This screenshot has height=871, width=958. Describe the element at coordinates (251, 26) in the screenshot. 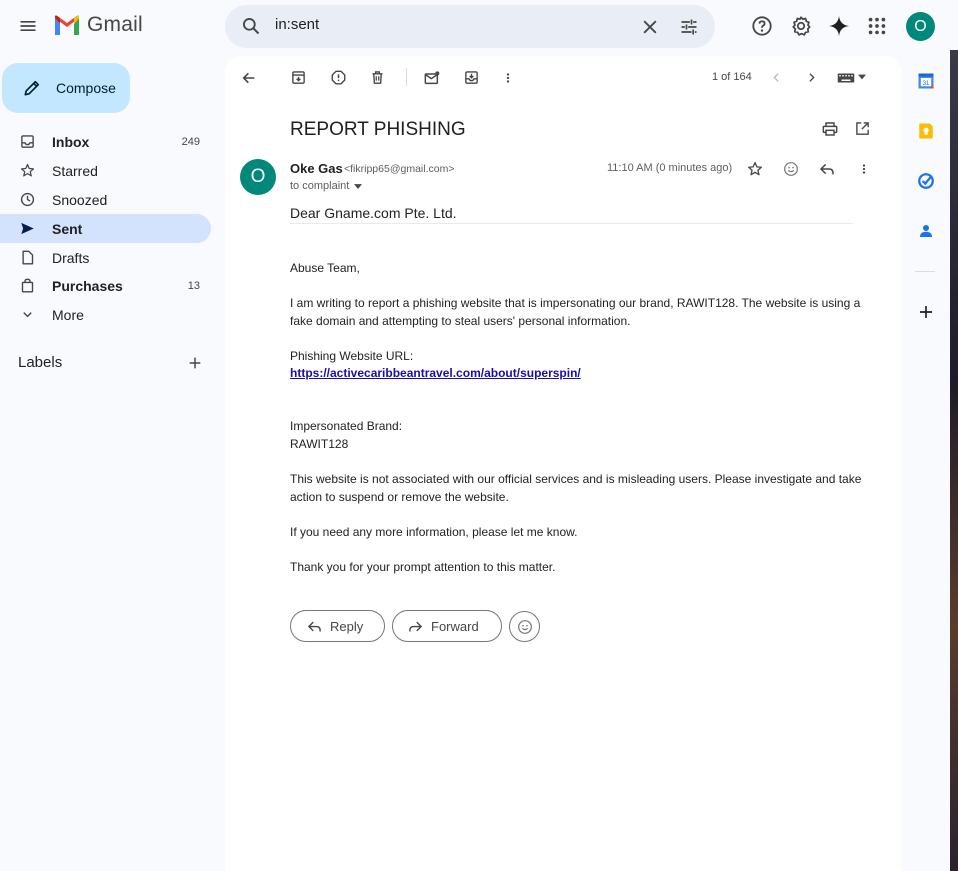

I see `search-icon` at that location.